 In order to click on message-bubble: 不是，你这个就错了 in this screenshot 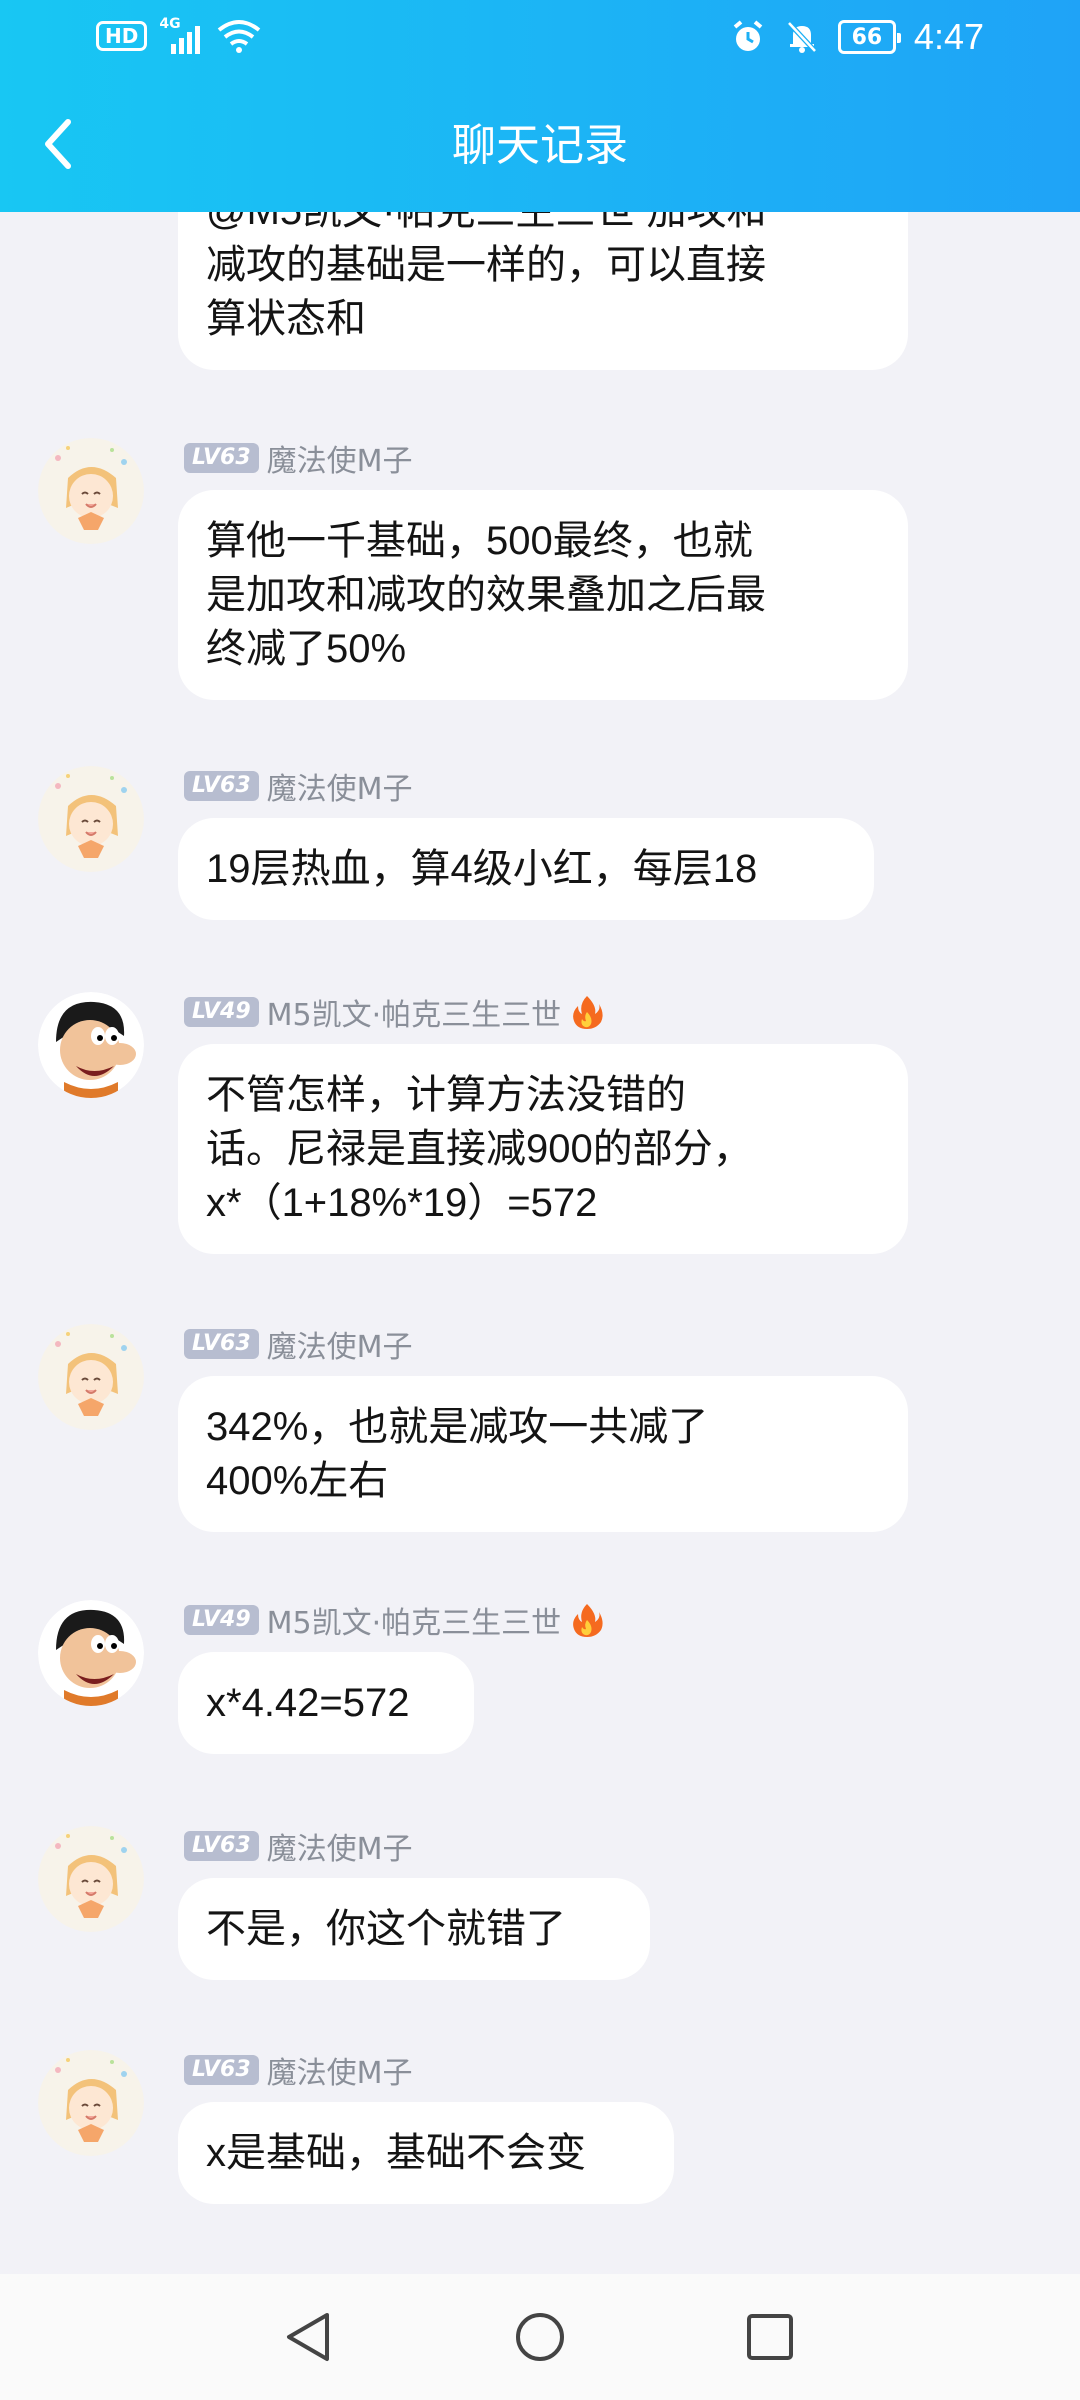, I will do `click(414, 1929)`.